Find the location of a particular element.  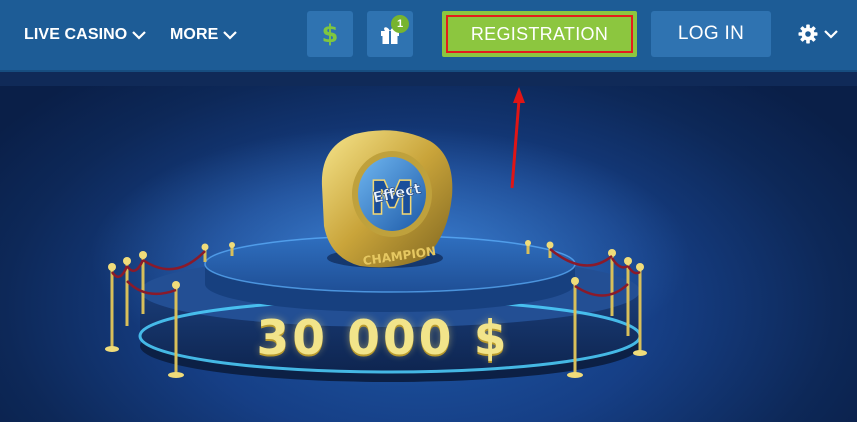

annotation-arrow-icon is located at coordinates (517, 138).